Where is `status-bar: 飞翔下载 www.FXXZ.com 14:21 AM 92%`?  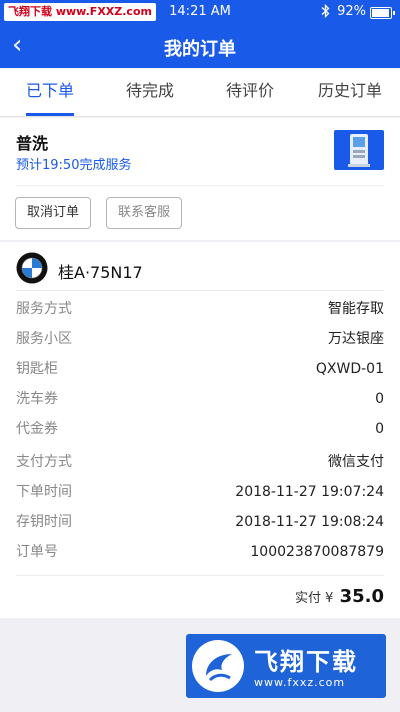
status-bar: 飞翔下载 www.FXXZ.com 14:21 AM 92% is located at coordinates (200, 12).